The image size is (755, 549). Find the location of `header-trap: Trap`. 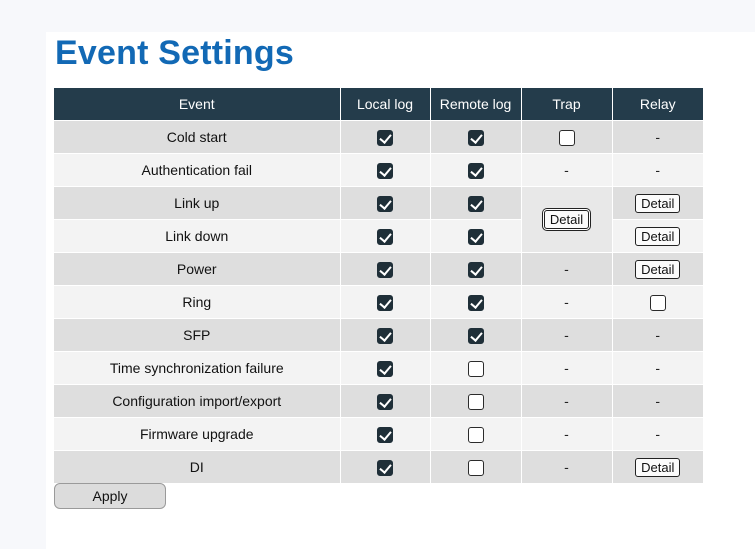

header-trap: Trap is located at coordinates (566, 104).